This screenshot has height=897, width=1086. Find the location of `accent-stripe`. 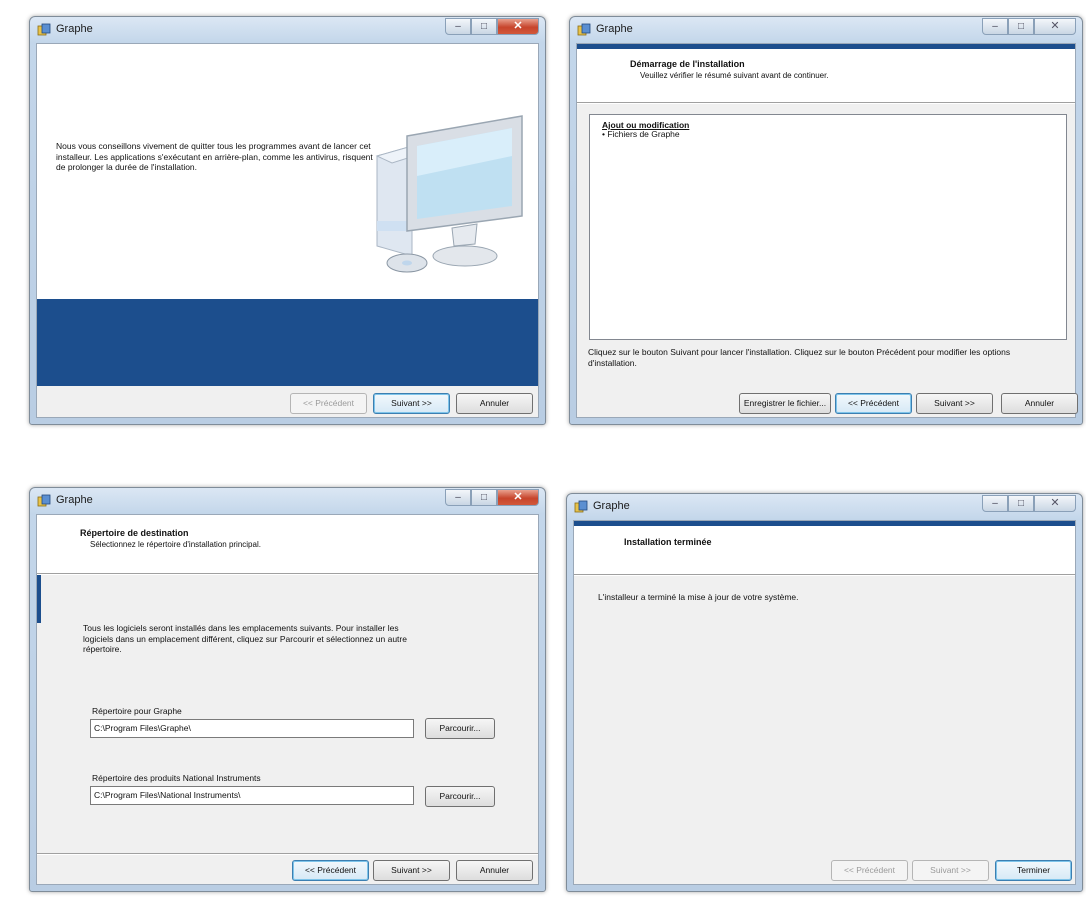

accent-stripe is located at coordinates (39, 599).